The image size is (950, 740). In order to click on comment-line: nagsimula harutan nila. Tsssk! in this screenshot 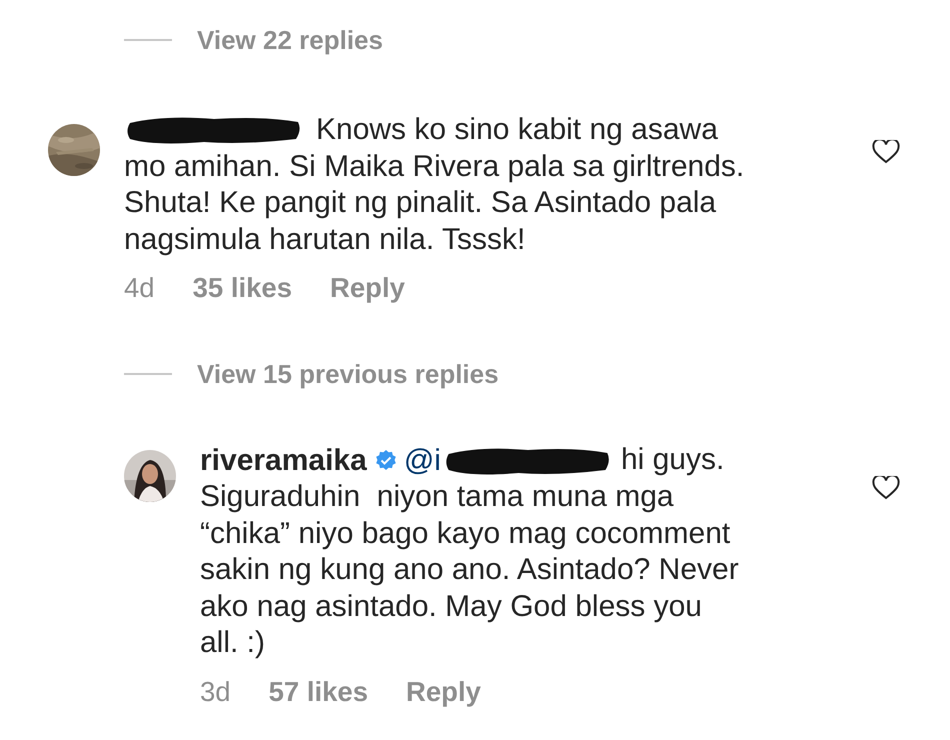, I will do `click(325, 240)`.